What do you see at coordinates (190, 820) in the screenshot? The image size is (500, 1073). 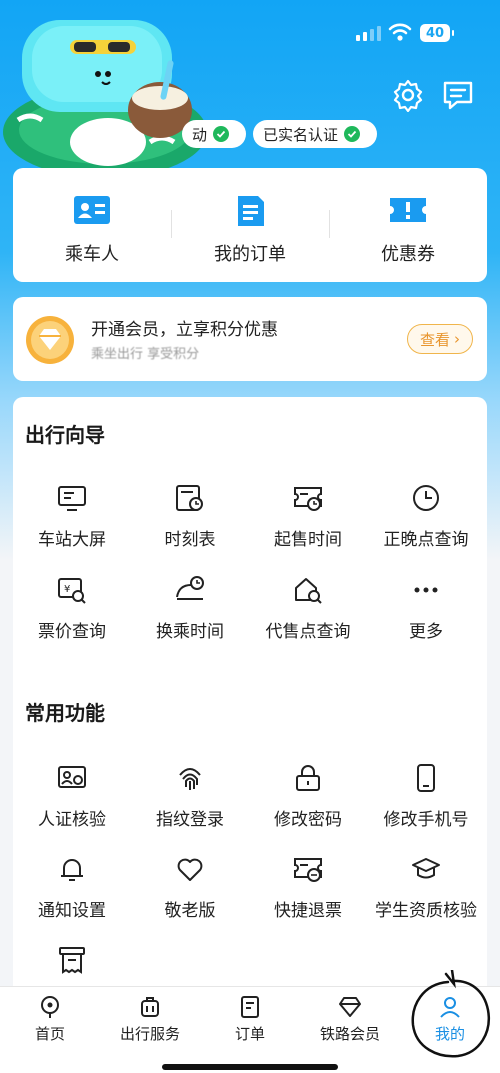 I see `func-label: 指纹登录` at bounding box center [190, 820].